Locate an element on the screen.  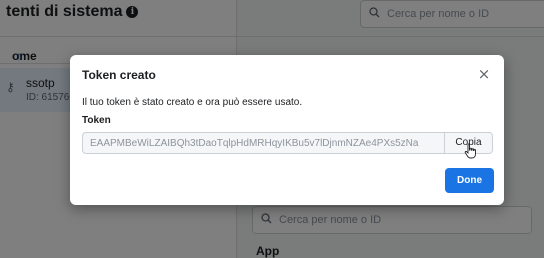
dialog-title: Token creato is located at coordinates (119, 75).